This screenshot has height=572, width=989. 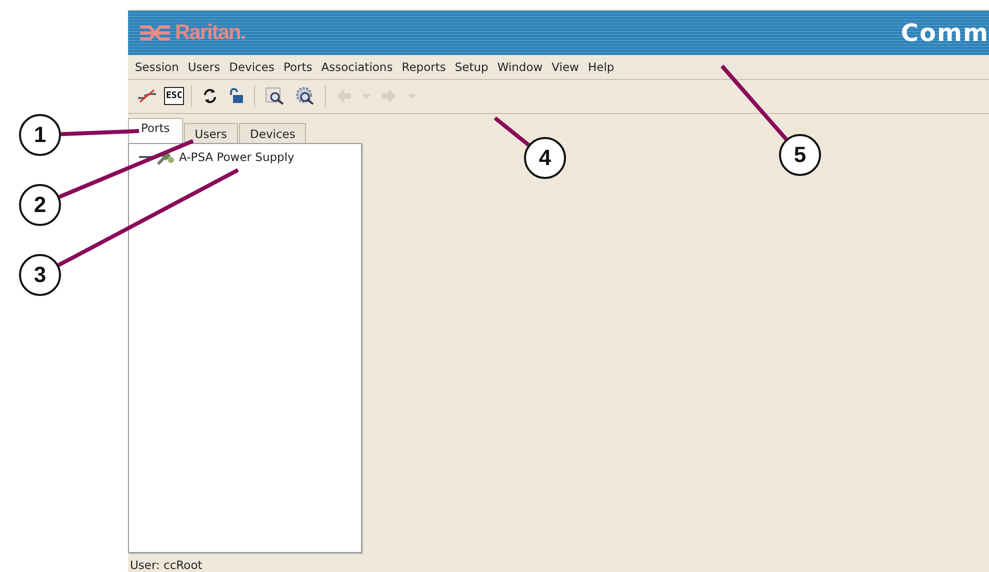 What do you see at coordinates (155, 33) in the screenshot?
I see `logo-icon` at bounding box center [155, 33].